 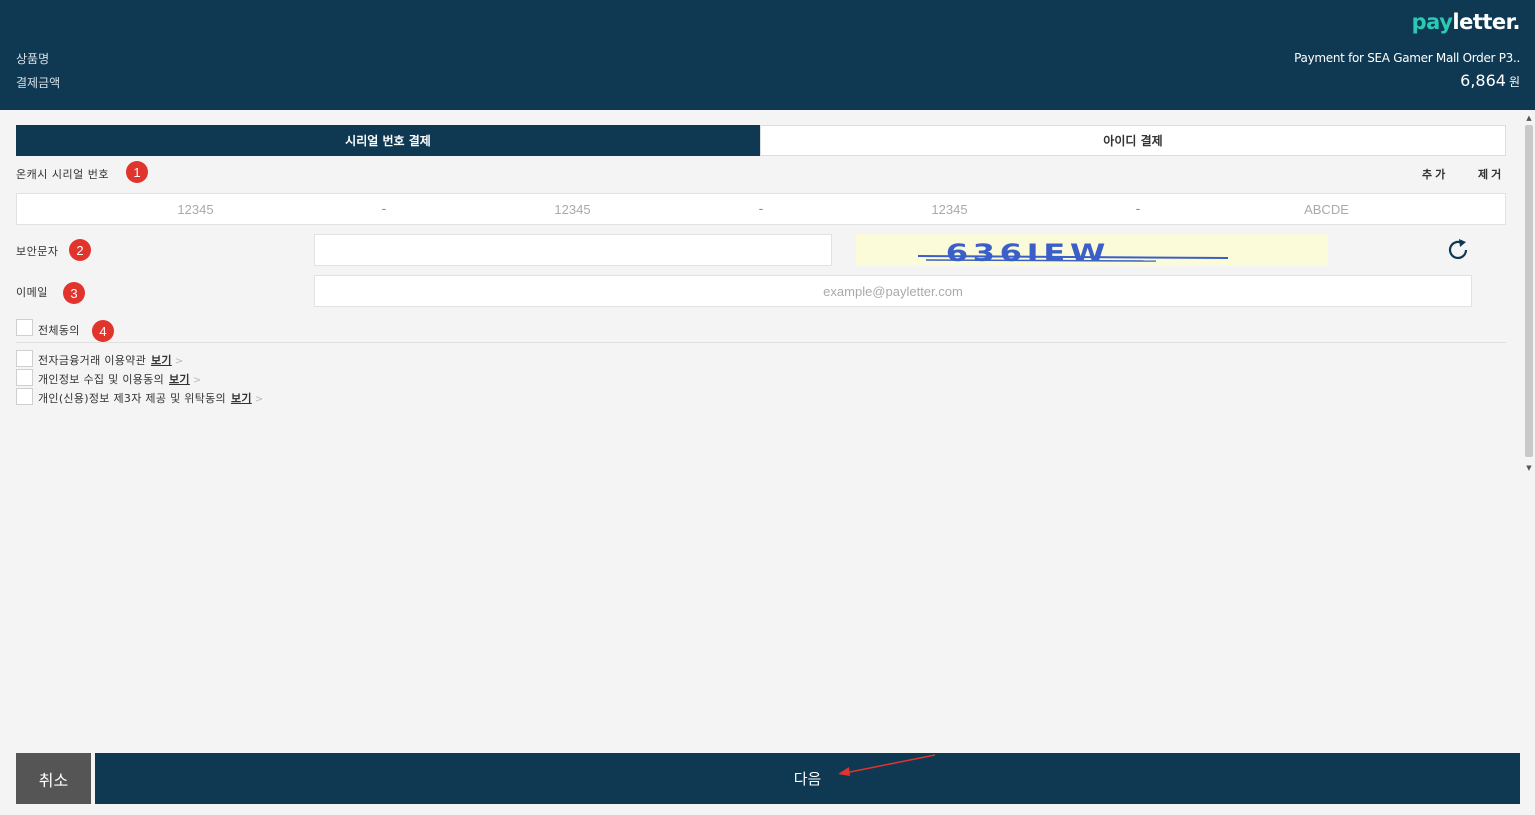 I want to click on agree-checkbox-third-party, so click(x=24, y=396).